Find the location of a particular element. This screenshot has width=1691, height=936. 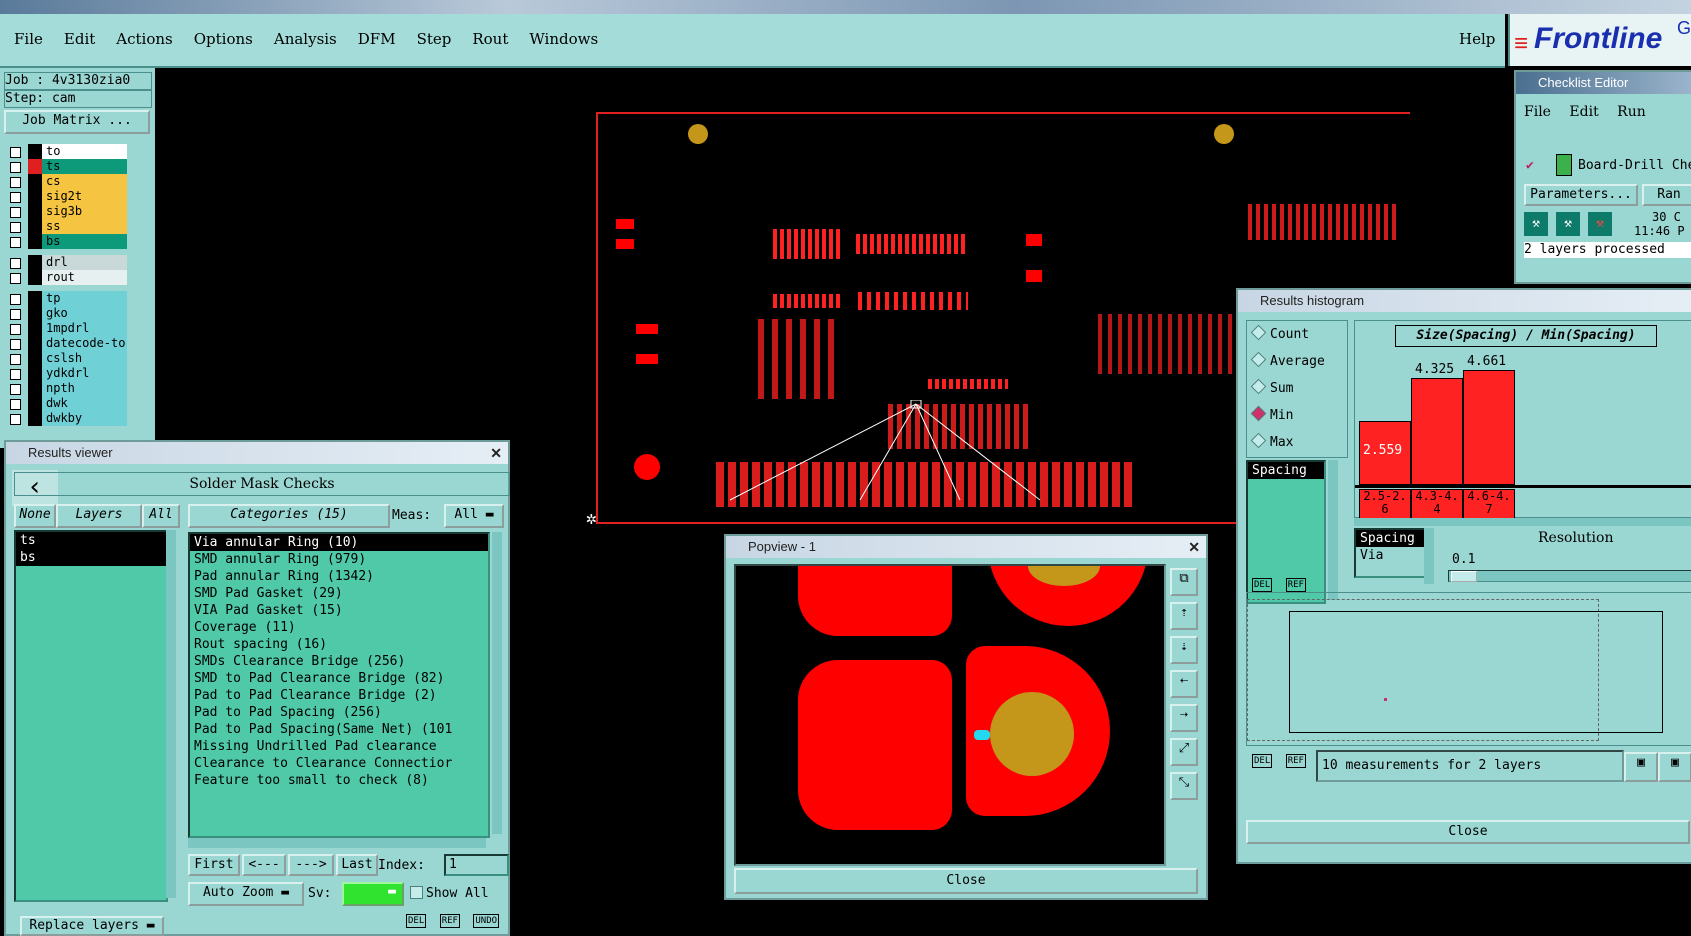

layer-name: npth is located at coordinates (84, 388).